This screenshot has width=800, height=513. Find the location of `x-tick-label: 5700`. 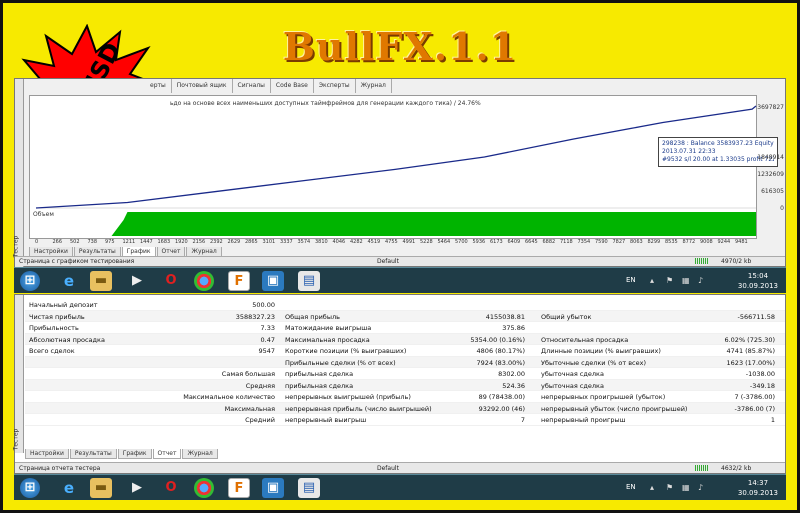

x-tick-label: 5700 is located at coordinates (461, 242).